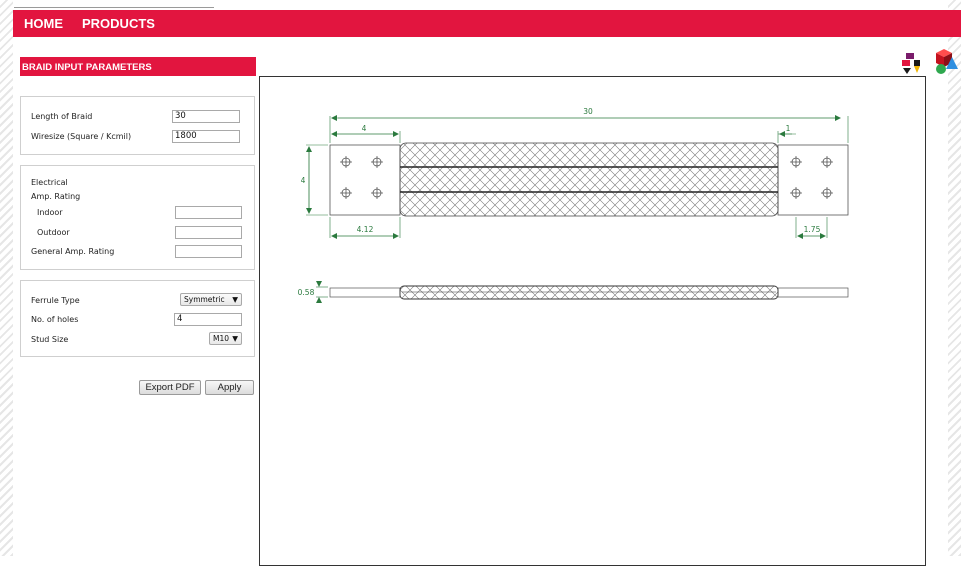 This screenshot has width=961, height=566. I want to click on overall-length-dimension: 30, so click(588, 111).